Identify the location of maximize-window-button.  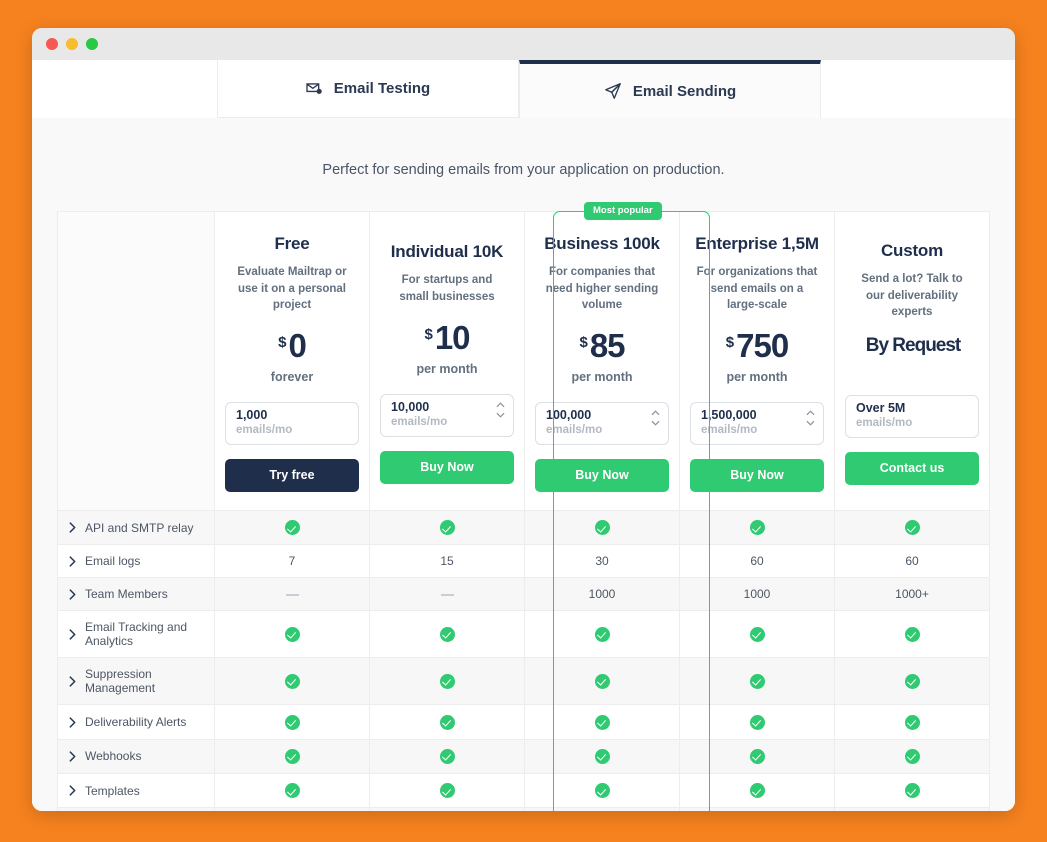
(92, 44).